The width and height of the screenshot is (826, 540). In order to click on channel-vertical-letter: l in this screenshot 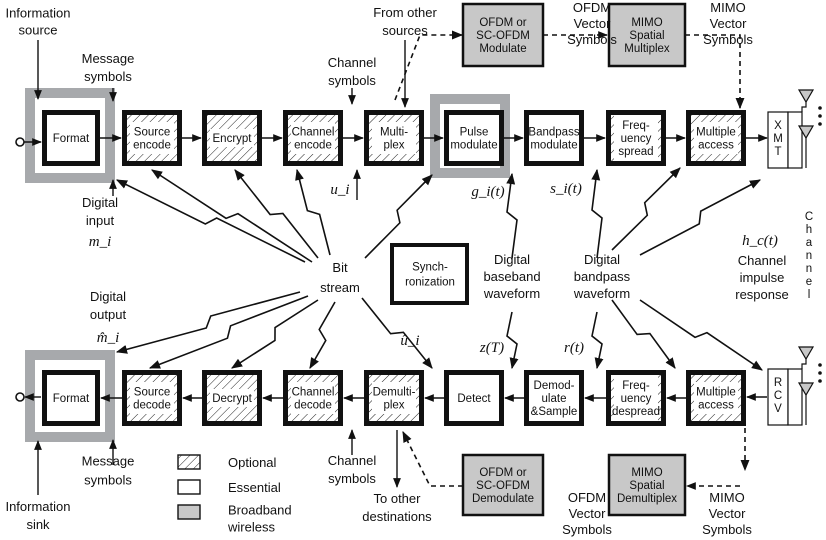, I will do `click(809, 295)`.